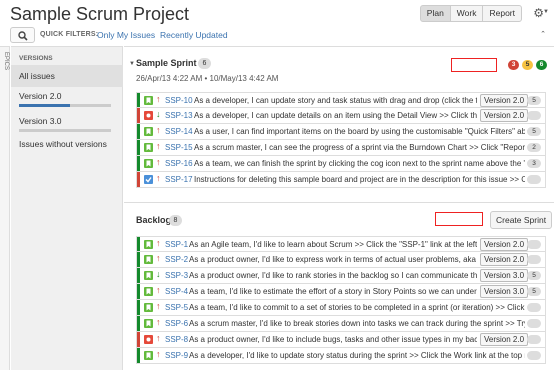 This screenshot has height=370, width=554. I want to click on sprint-name: Sample Sprint 2, so click(170, 63).